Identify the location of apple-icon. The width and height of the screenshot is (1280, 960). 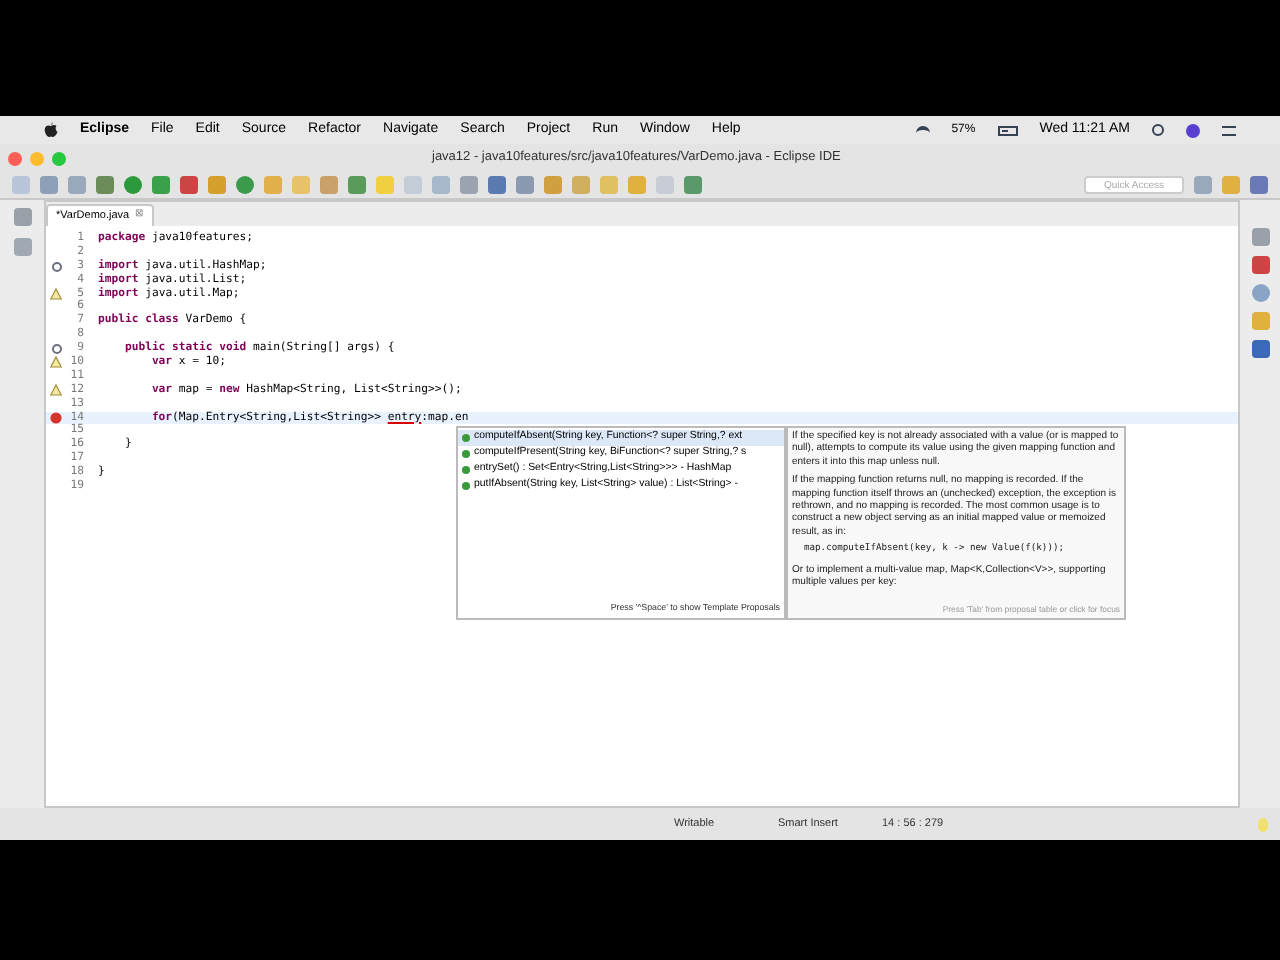
(51, 130).